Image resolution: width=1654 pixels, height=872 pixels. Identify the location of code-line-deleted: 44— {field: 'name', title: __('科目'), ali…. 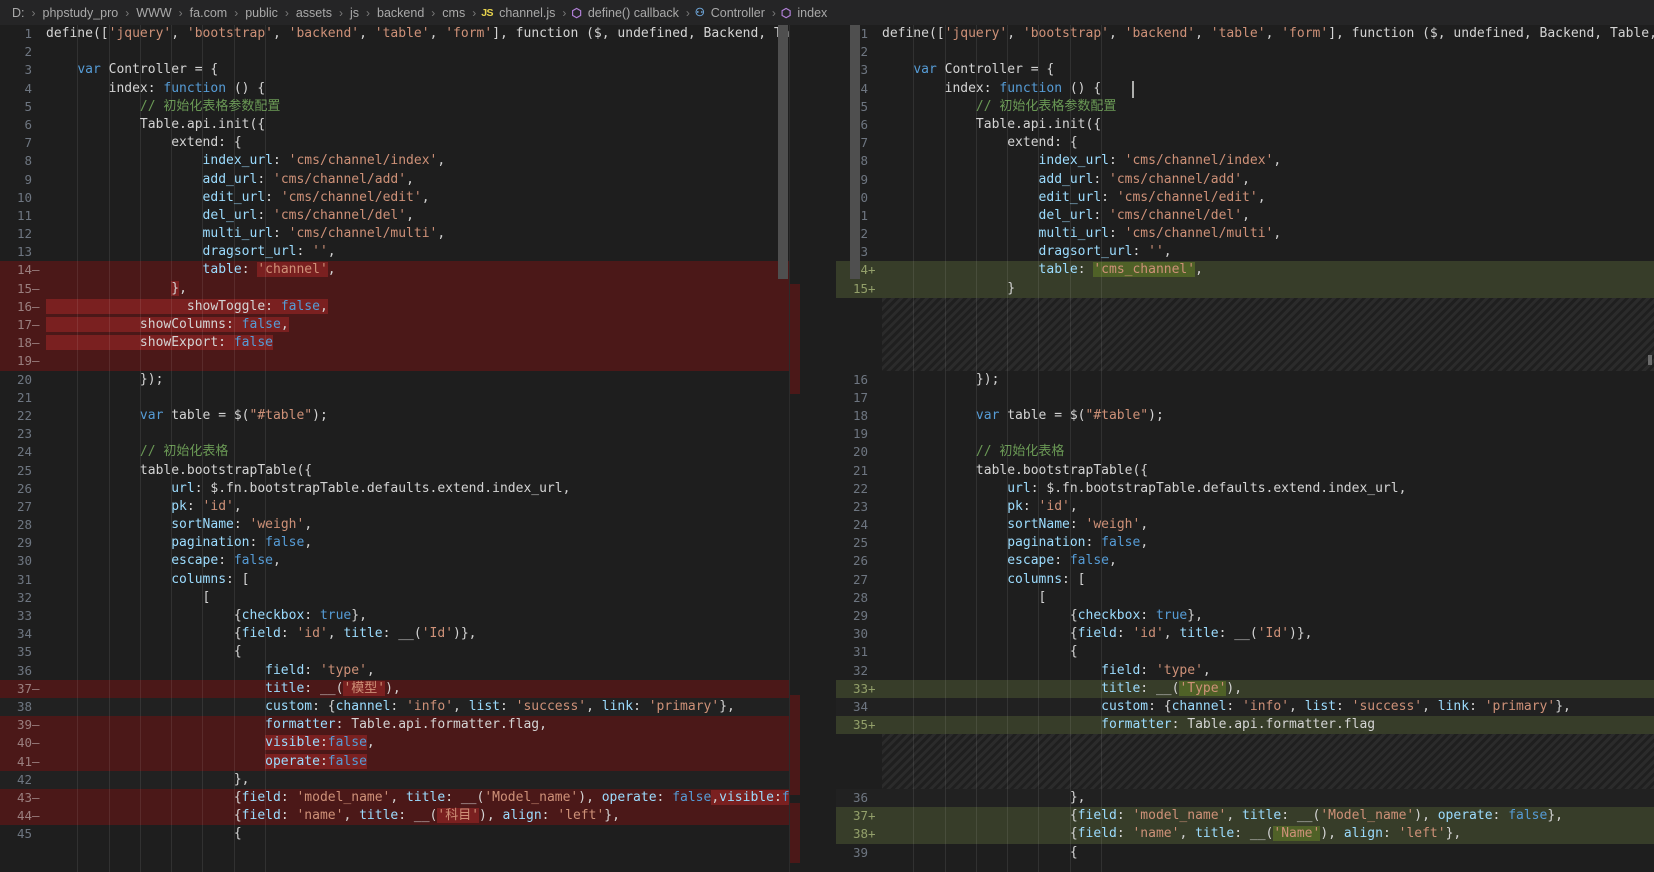
(395, 816).